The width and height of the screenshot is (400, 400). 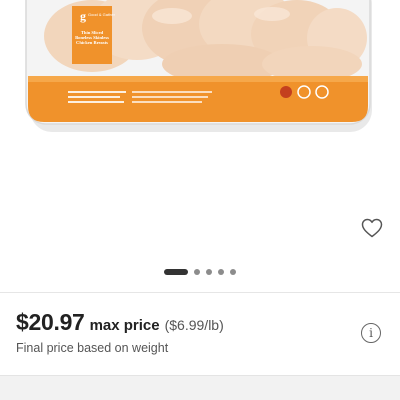 I want to click on carousel-pagination, so click(x=200, y=272).